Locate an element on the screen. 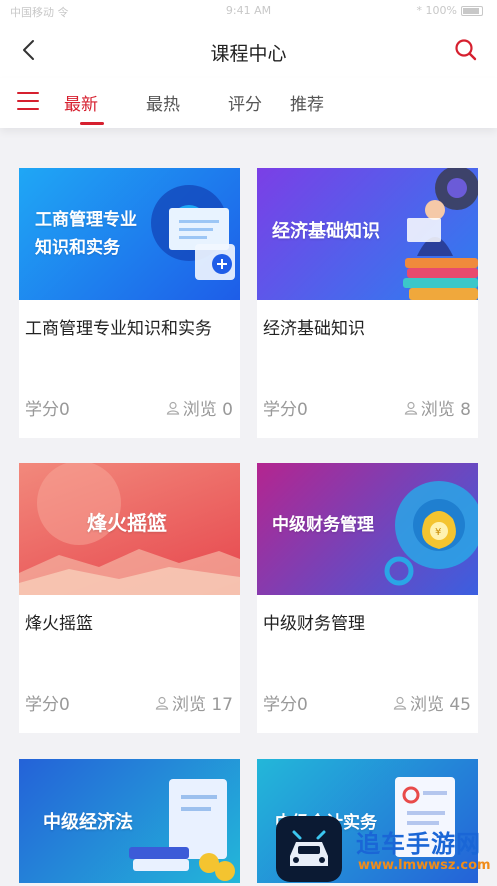  course-card: ¥ 中级财务管理 中级财务管理 学分0 浏览 45 is located at coordinates (367, 598).